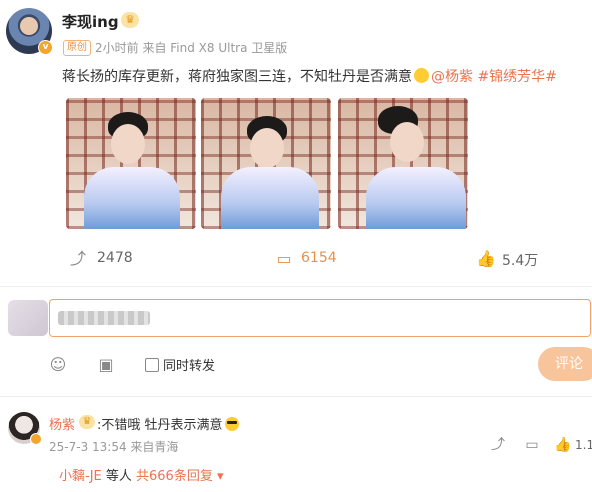 This screenshot has height=492, width=592. What do you see at coordinates (189, 364) in the screenshot?
I see `sync-repost-label: 同时转发` at bounding box center [189, 364].